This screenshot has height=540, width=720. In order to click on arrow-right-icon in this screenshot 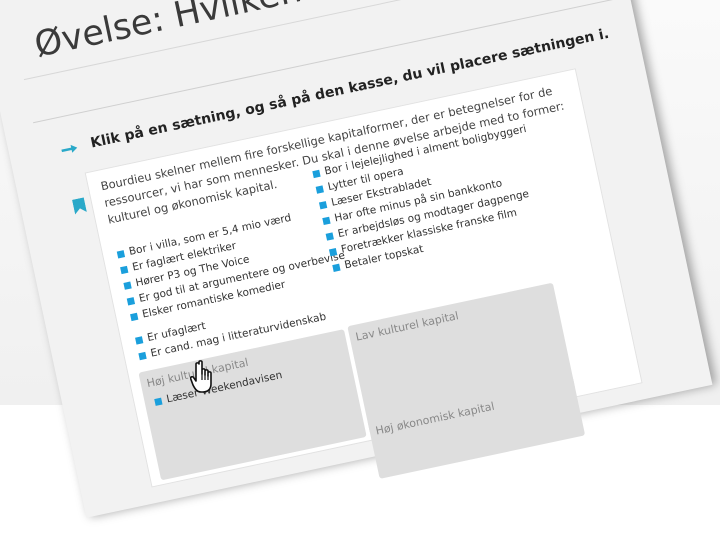, I will do `click(69, 148)`.